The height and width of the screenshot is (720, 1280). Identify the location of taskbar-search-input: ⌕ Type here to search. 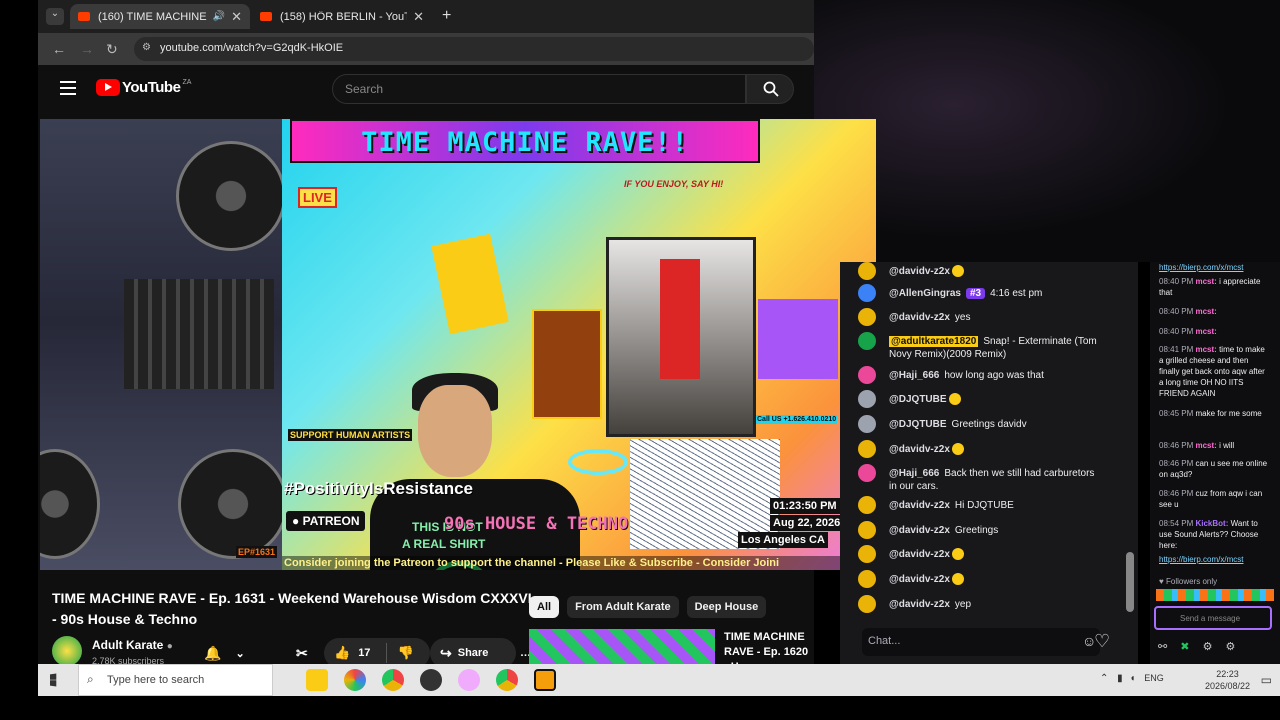
(175, 680).